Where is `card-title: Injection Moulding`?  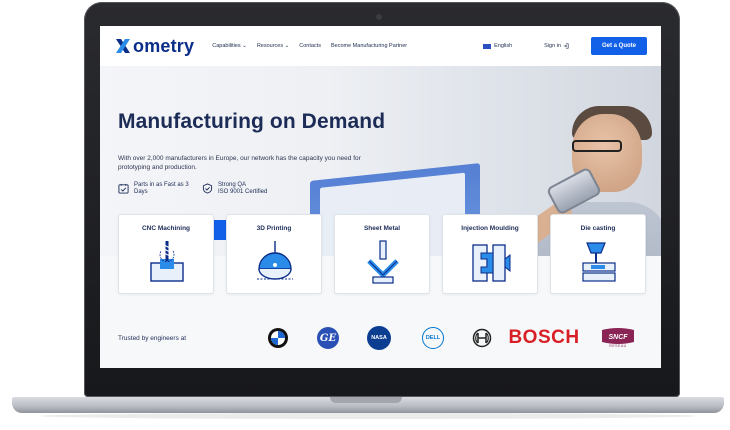
card-title: Injection Moulding is located at coordinates (490, 228).